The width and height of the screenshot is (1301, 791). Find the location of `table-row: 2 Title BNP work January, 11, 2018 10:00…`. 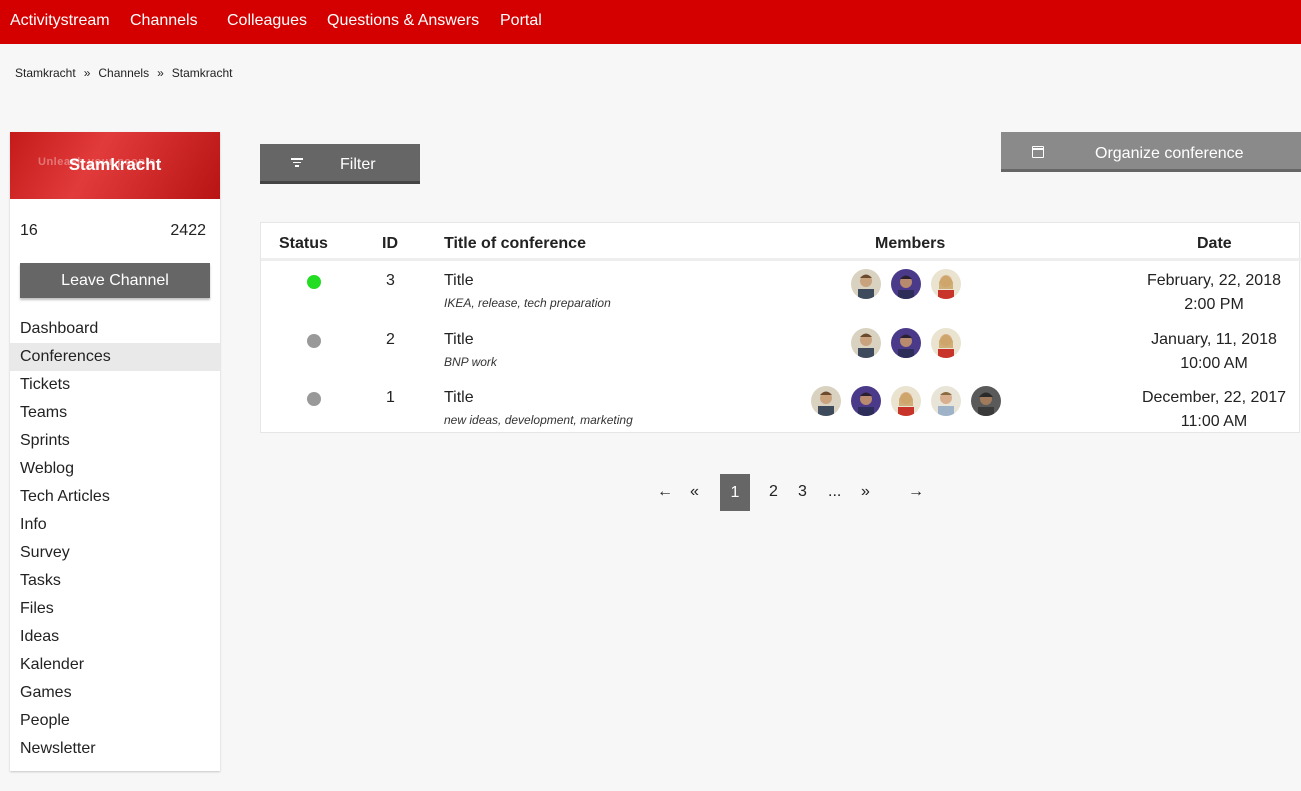

table-row: 2 Title BNP work January, 11, 2018 10:00… is located at coordinates (781, 349).